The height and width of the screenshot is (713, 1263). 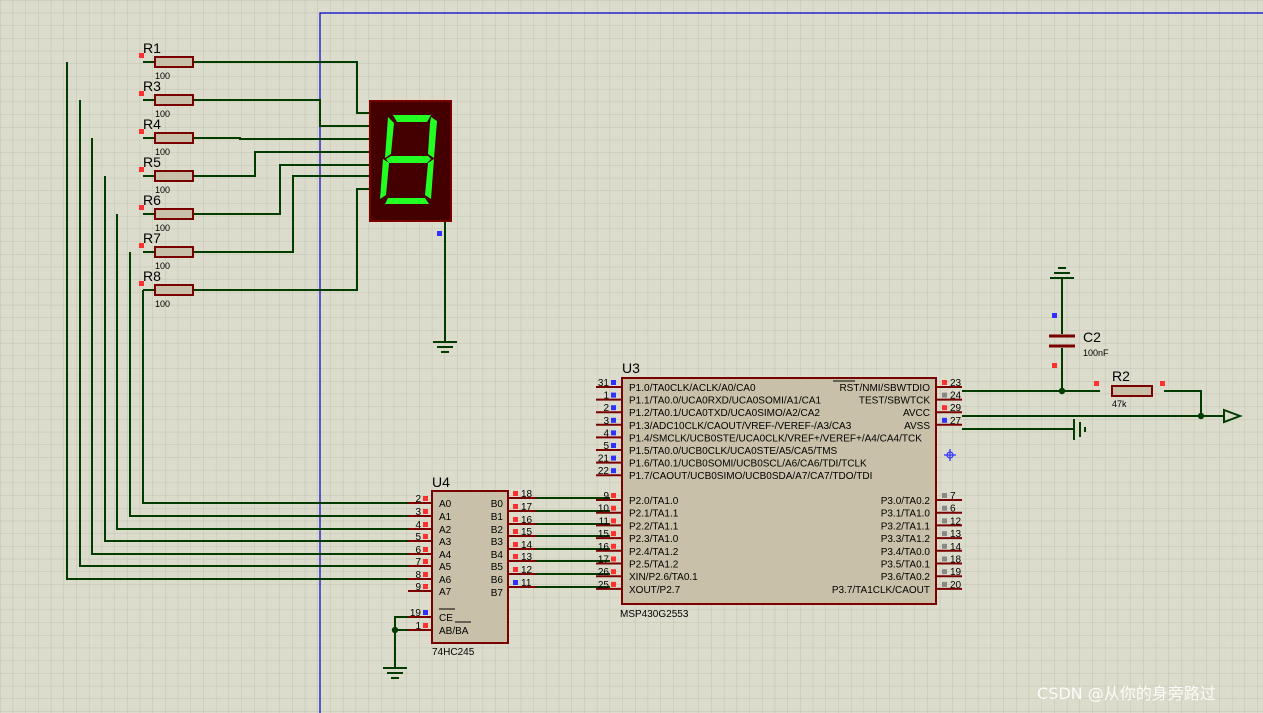 I want to click on u3-pin-name: P2.1/TA1.1, so click(x=654, y=514).